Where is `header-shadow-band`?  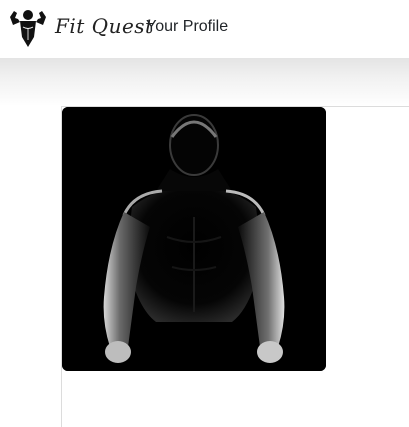 header-shadow-band is located at coordinates (204, 82).